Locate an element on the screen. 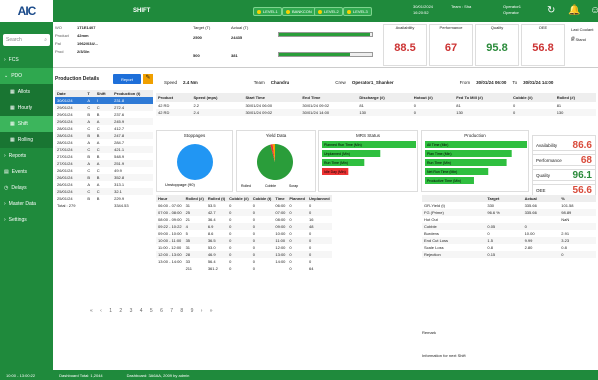 The width and height of the screenshot is (598, 380). to-date: 30/01/24 14:00 is located at coordinates (538, 82).